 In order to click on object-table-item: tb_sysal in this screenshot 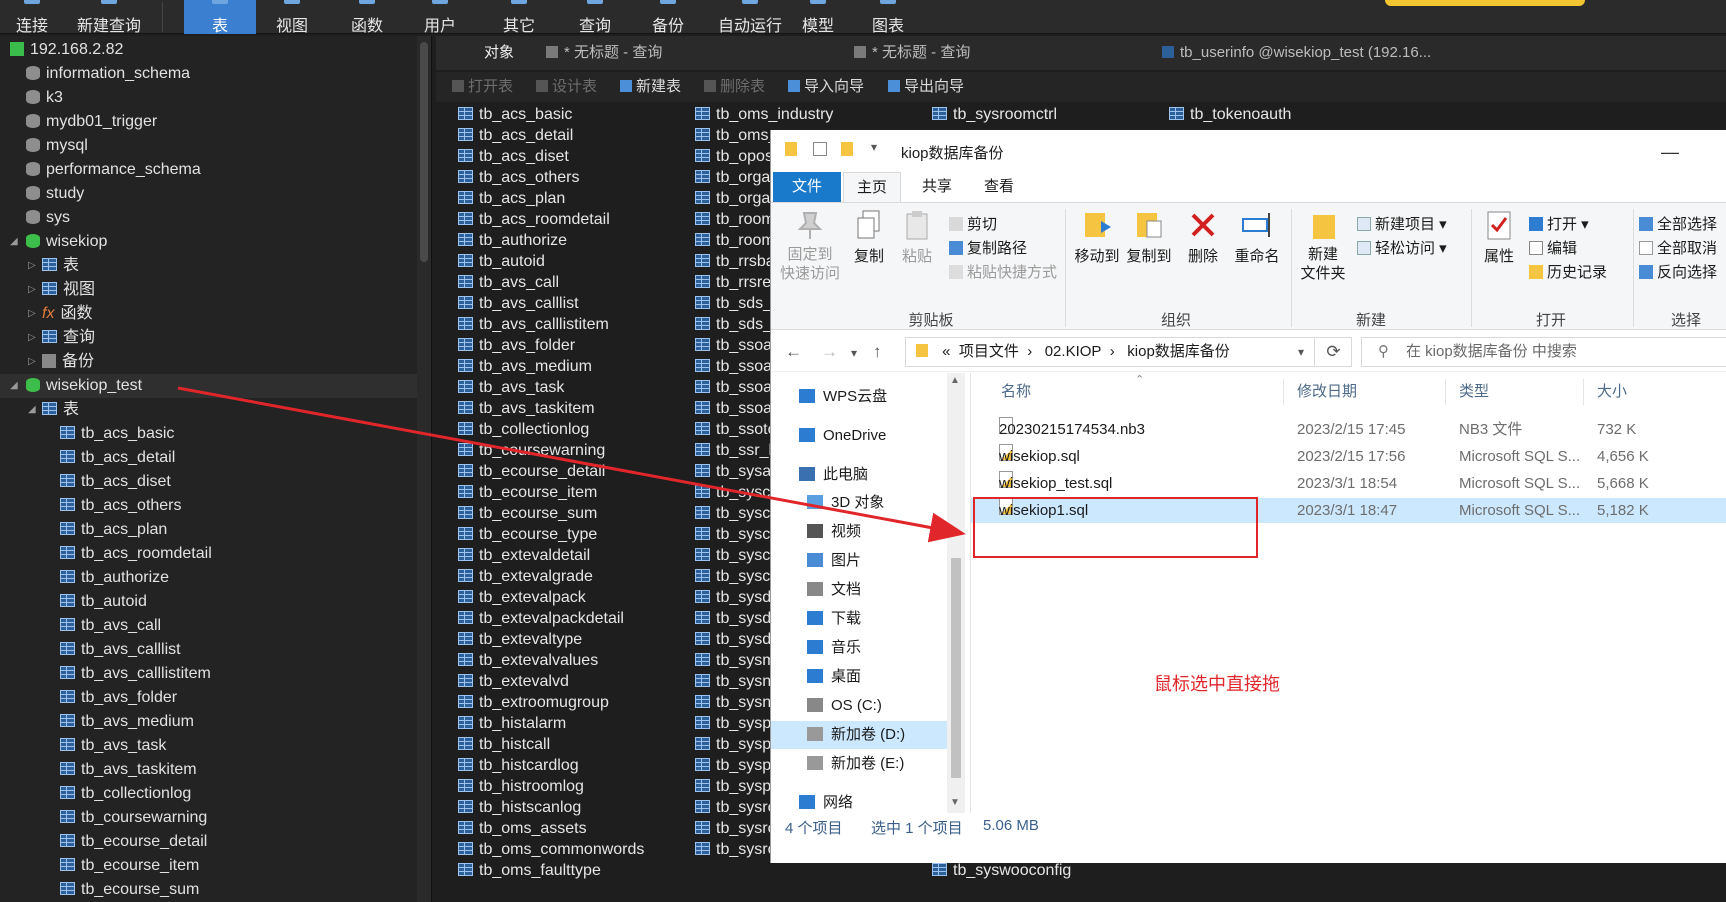, I will do `click(735, 471)`.